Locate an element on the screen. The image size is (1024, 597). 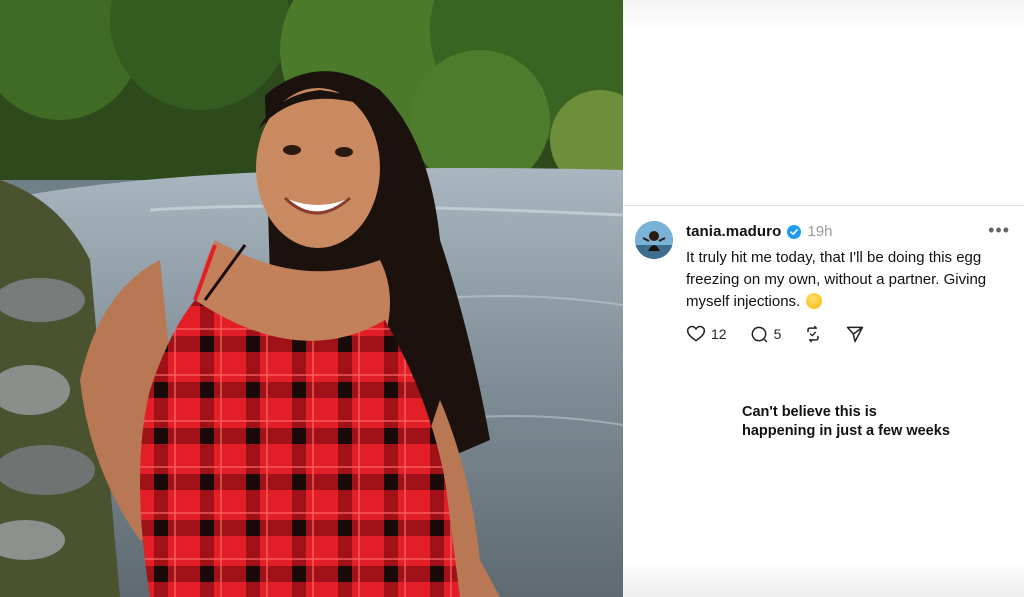
repost-icon is located at coordinates (813, 334).